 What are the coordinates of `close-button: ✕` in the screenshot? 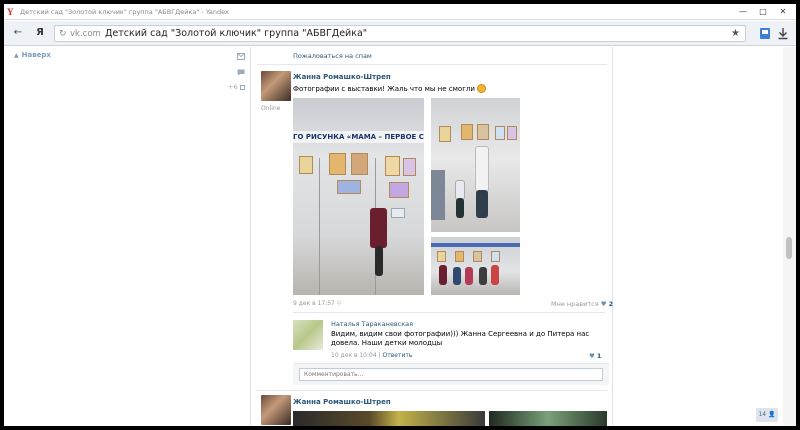 It's located at (783, 12).